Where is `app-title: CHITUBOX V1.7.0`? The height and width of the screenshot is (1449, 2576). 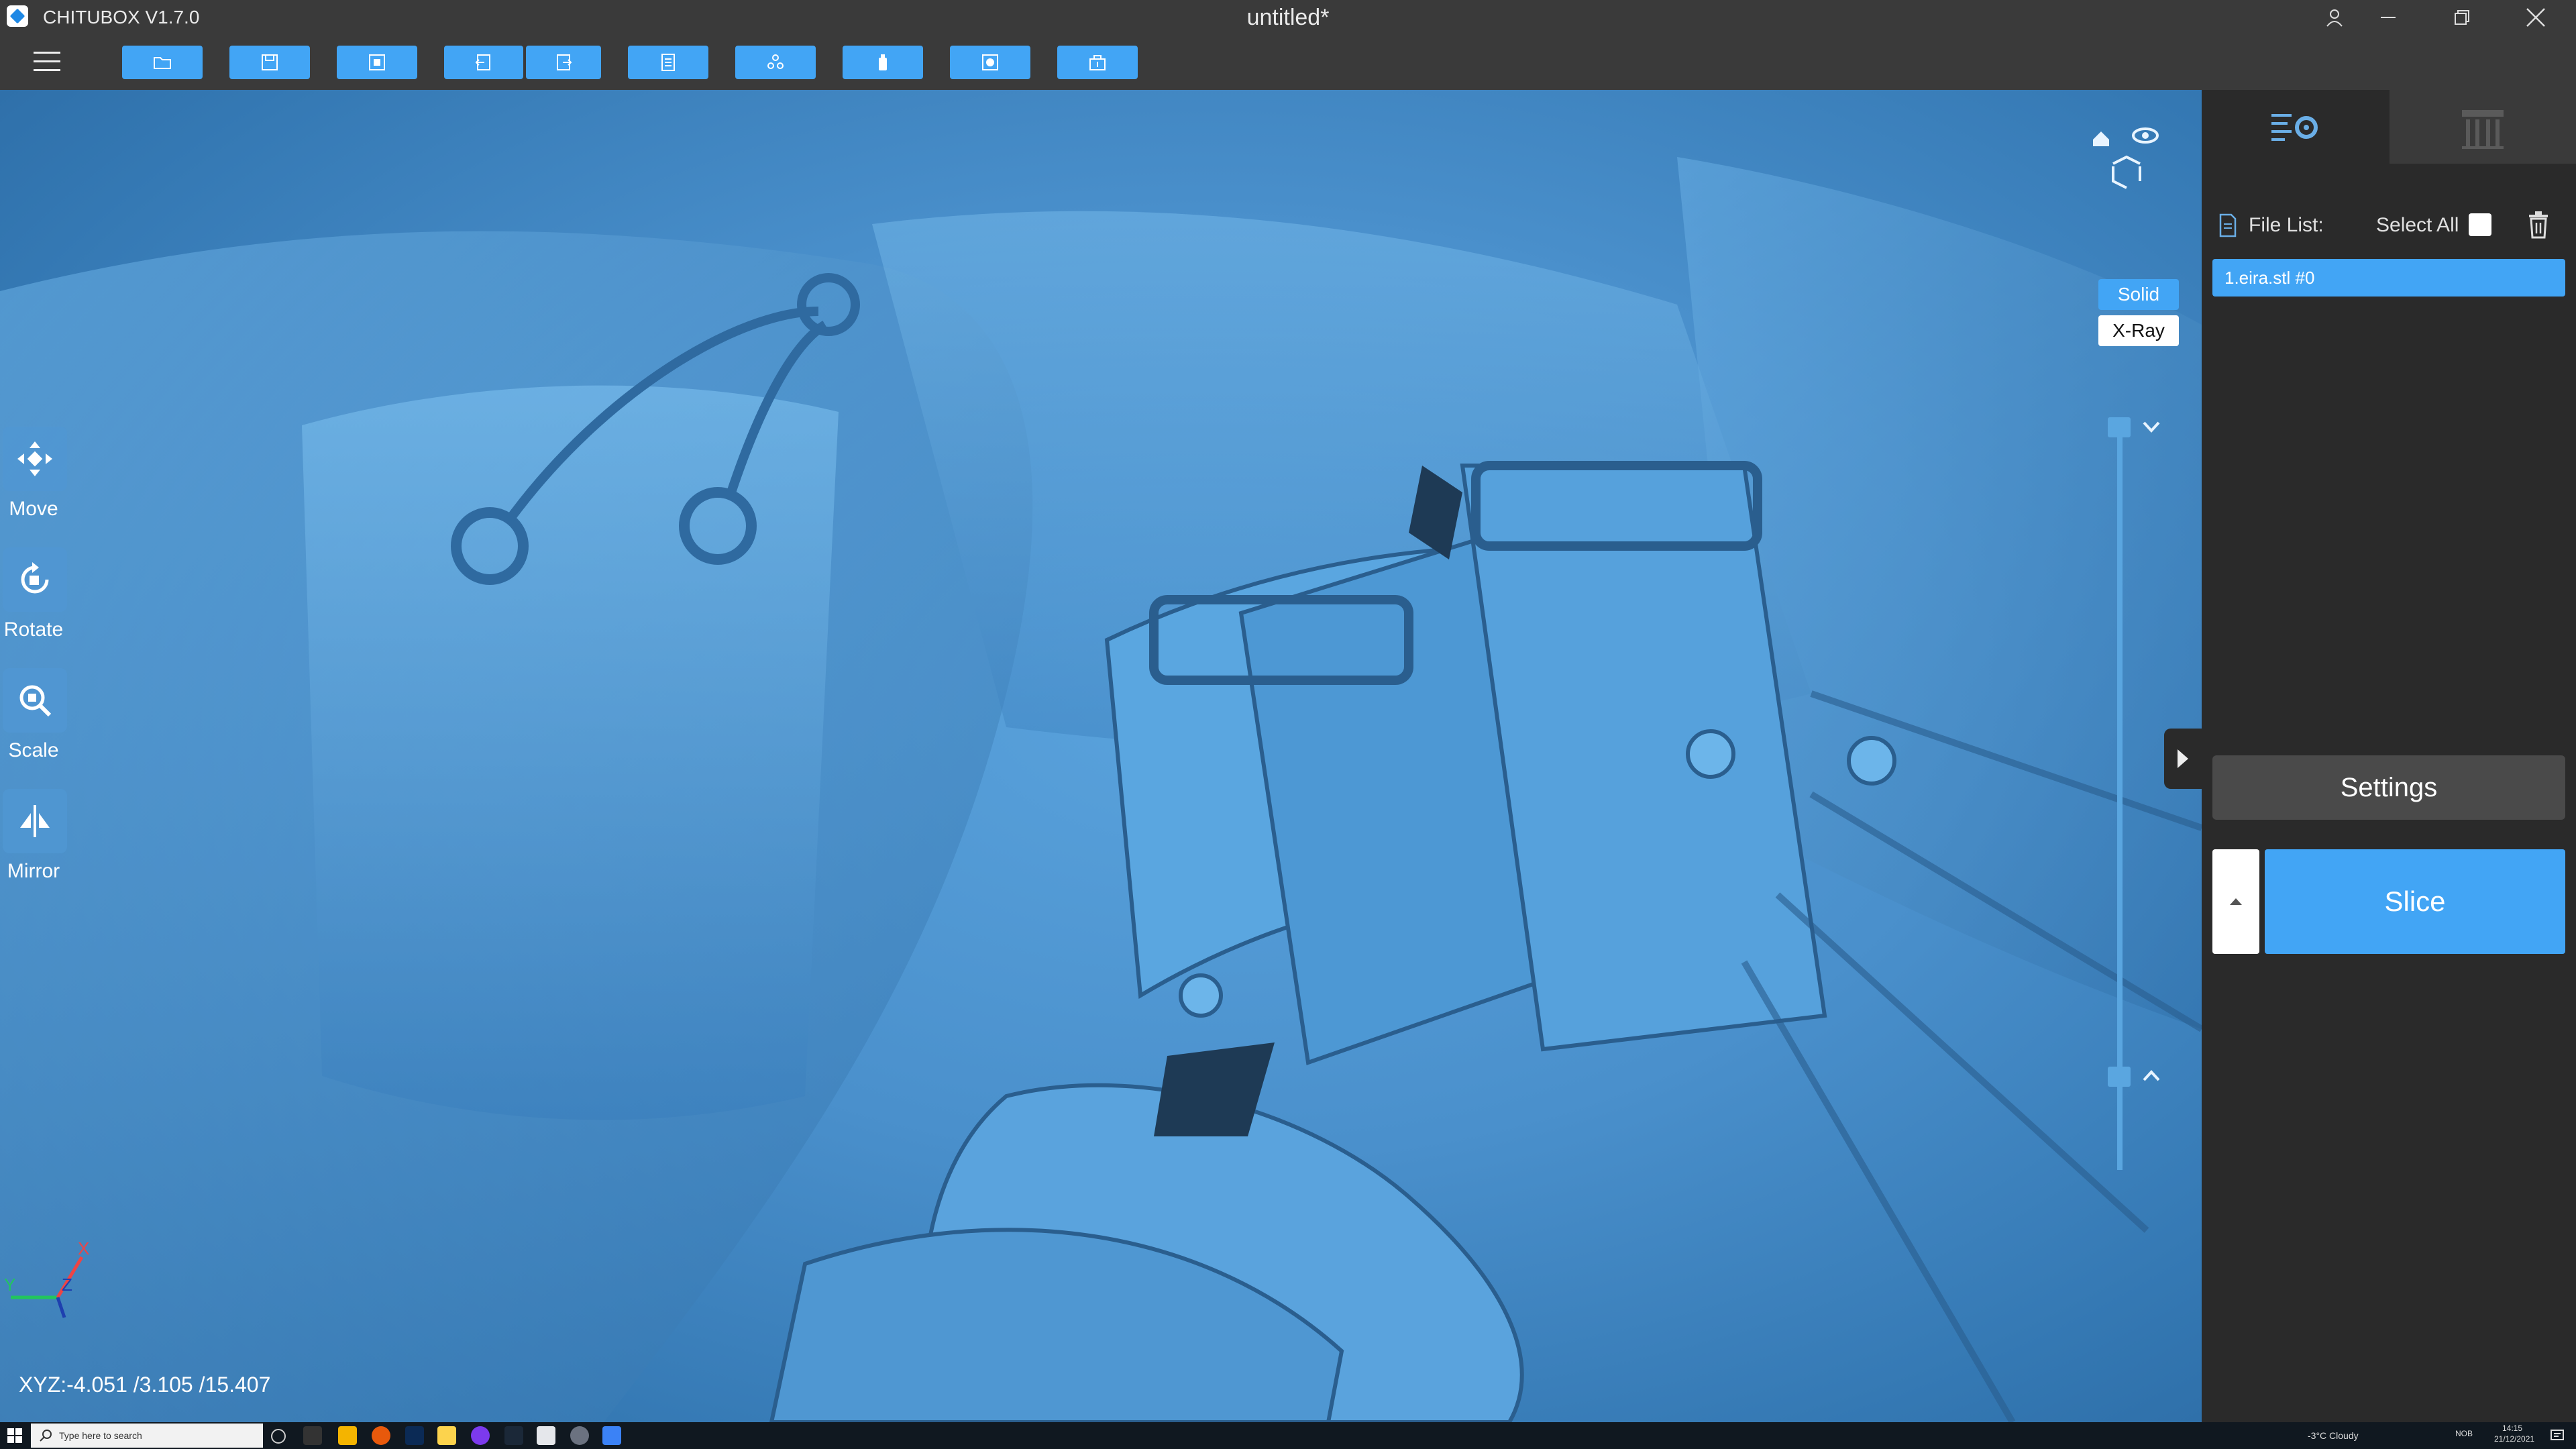 app-title: CHITUBOX V1.7.0 is located at coordinates (121, 17).